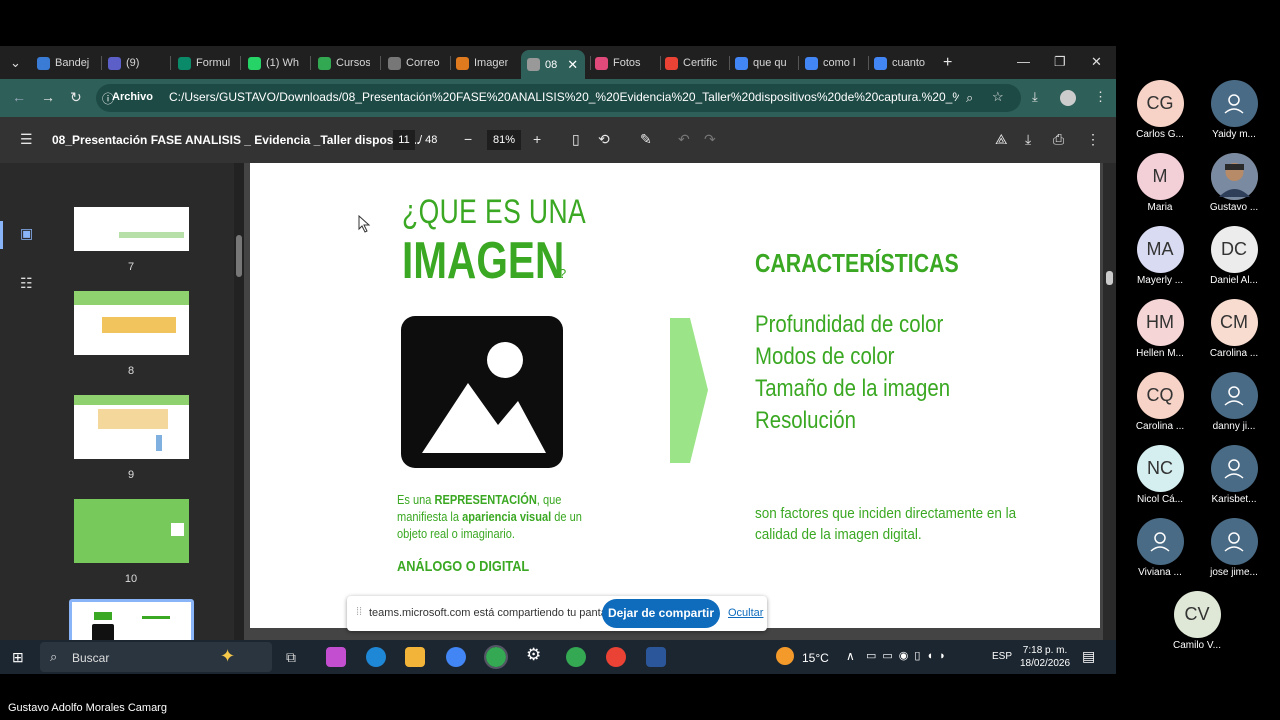  What do you see at coordinates (849, 324) in the screenshot?
I see `characteristic-item: Profundidad de color` at bounding box center [849, 324].